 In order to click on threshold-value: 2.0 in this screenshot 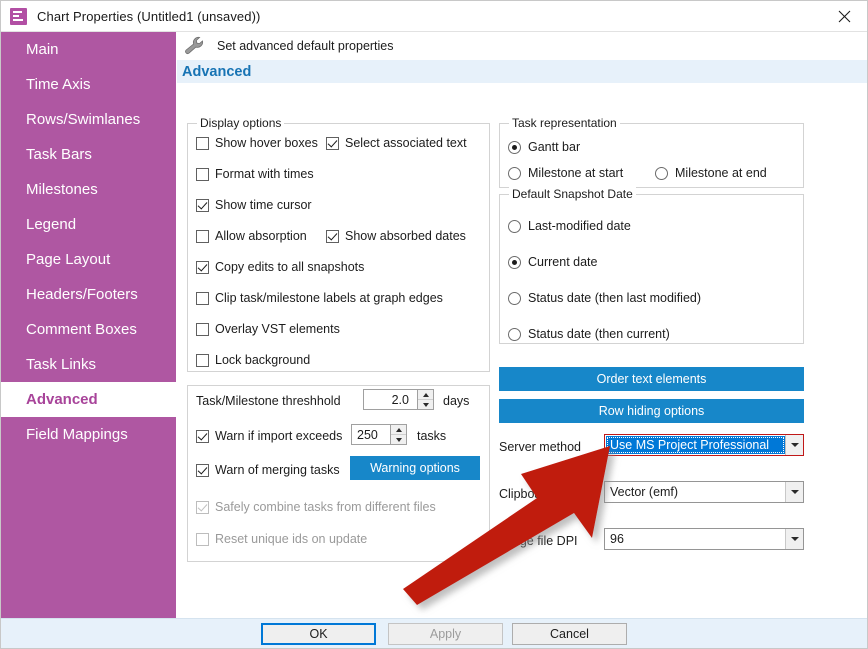, I will do `click(400, 399)`.